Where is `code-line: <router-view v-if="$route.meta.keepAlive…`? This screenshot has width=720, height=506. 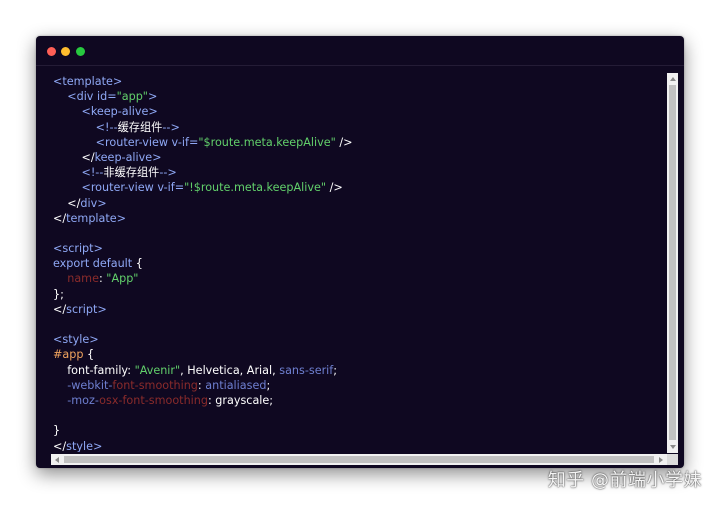
code-line: <router-view v-if="$route.meta.keepAlive… is located at coordinates (359, 142).